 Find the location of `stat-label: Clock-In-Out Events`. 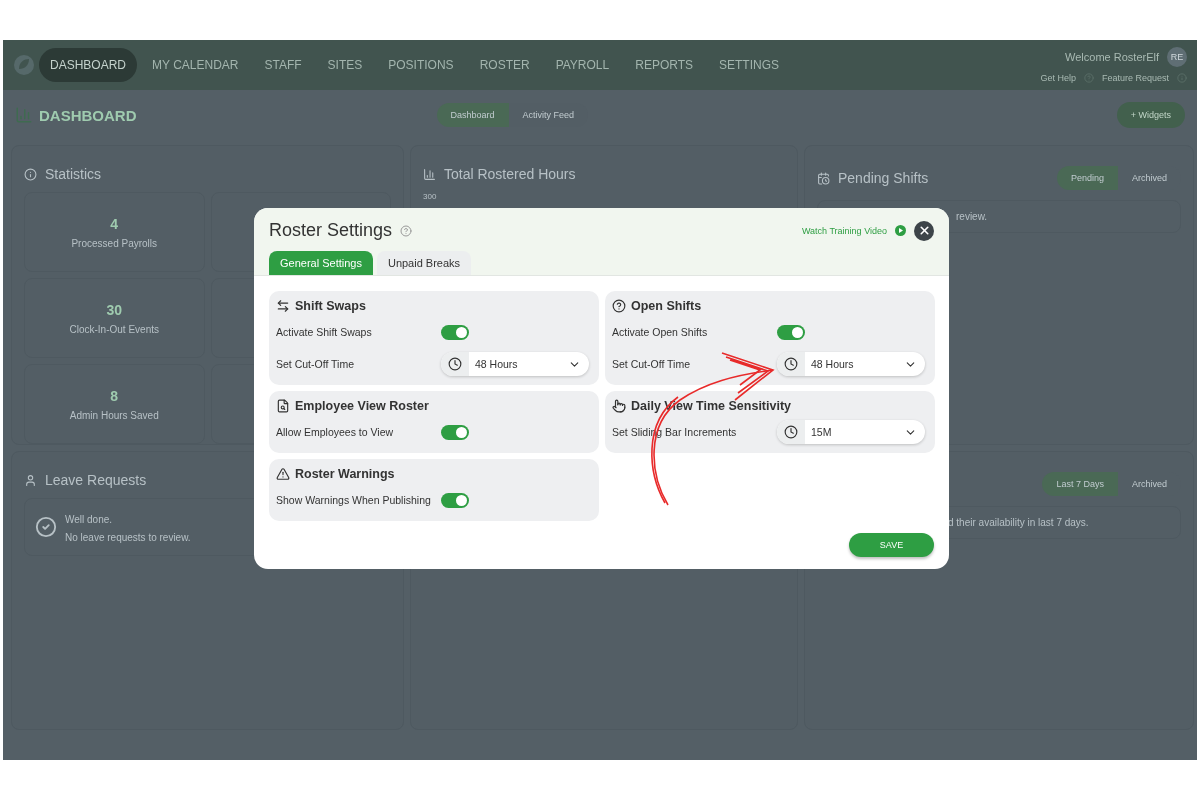

stat-label: Clock-In-Out Events is located at coordinates (114, 329).